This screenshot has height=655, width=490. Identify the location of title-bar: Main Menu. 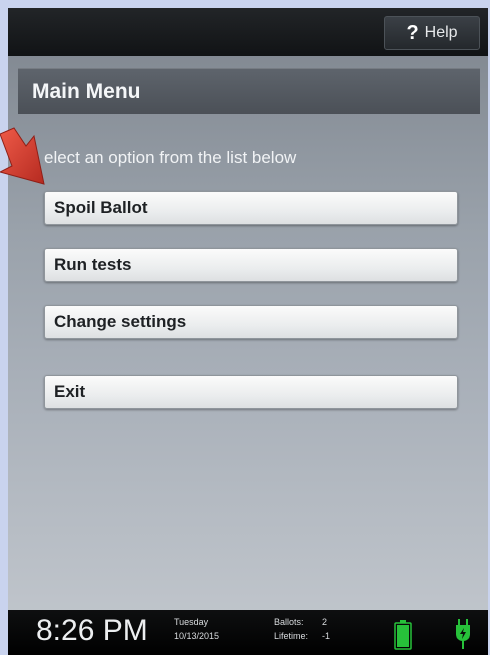
(249, 91).